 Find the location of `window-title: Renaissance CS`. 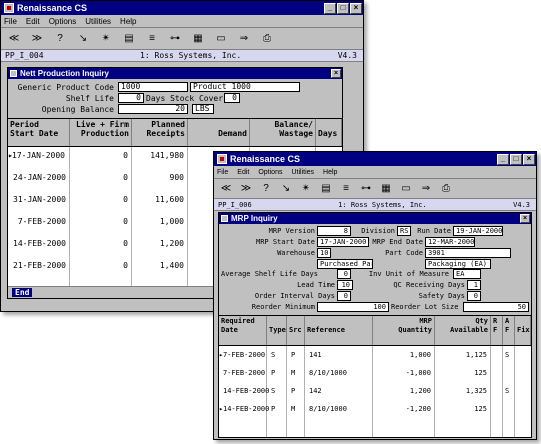

window-title: Renaissance CS is located at coordinates (52, 8).